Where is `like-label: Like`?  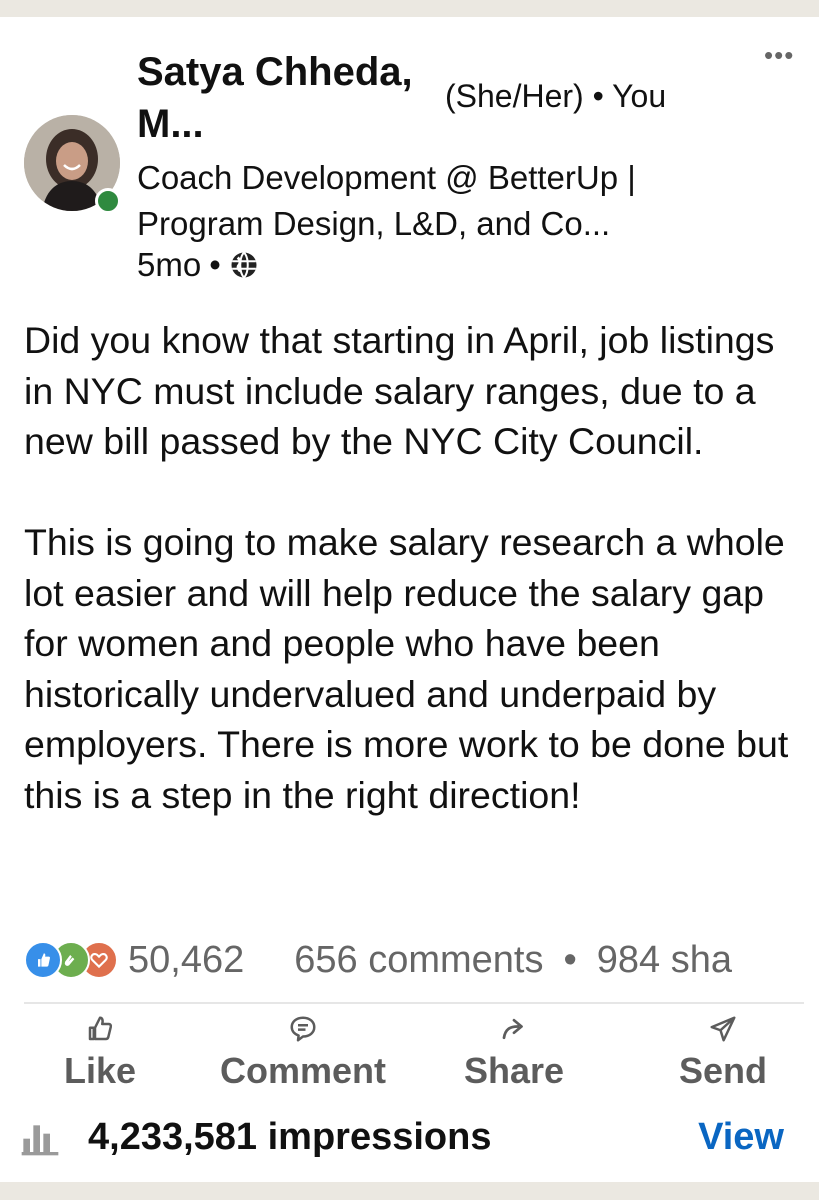 like-label: Like is located at coordinates (100, 1070).